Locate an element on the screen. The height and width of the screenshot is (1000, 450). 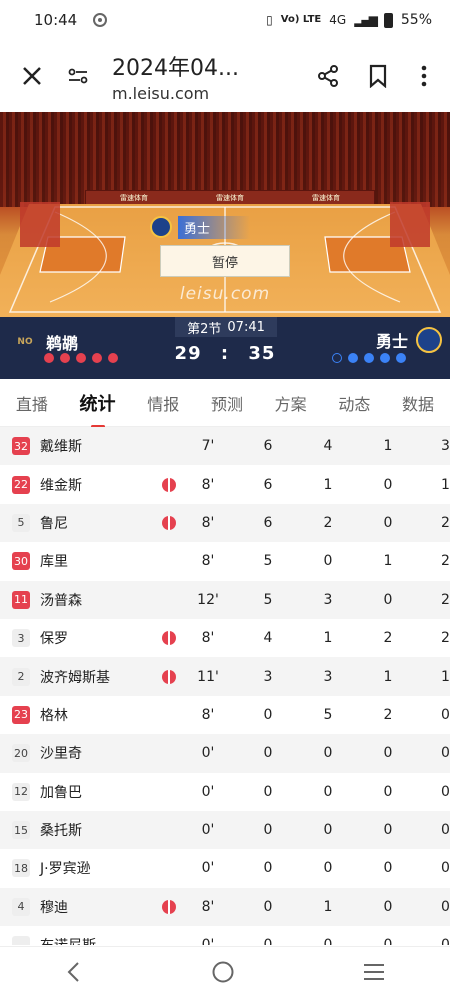
bookmark-icon is located at coordinates (378, 76).